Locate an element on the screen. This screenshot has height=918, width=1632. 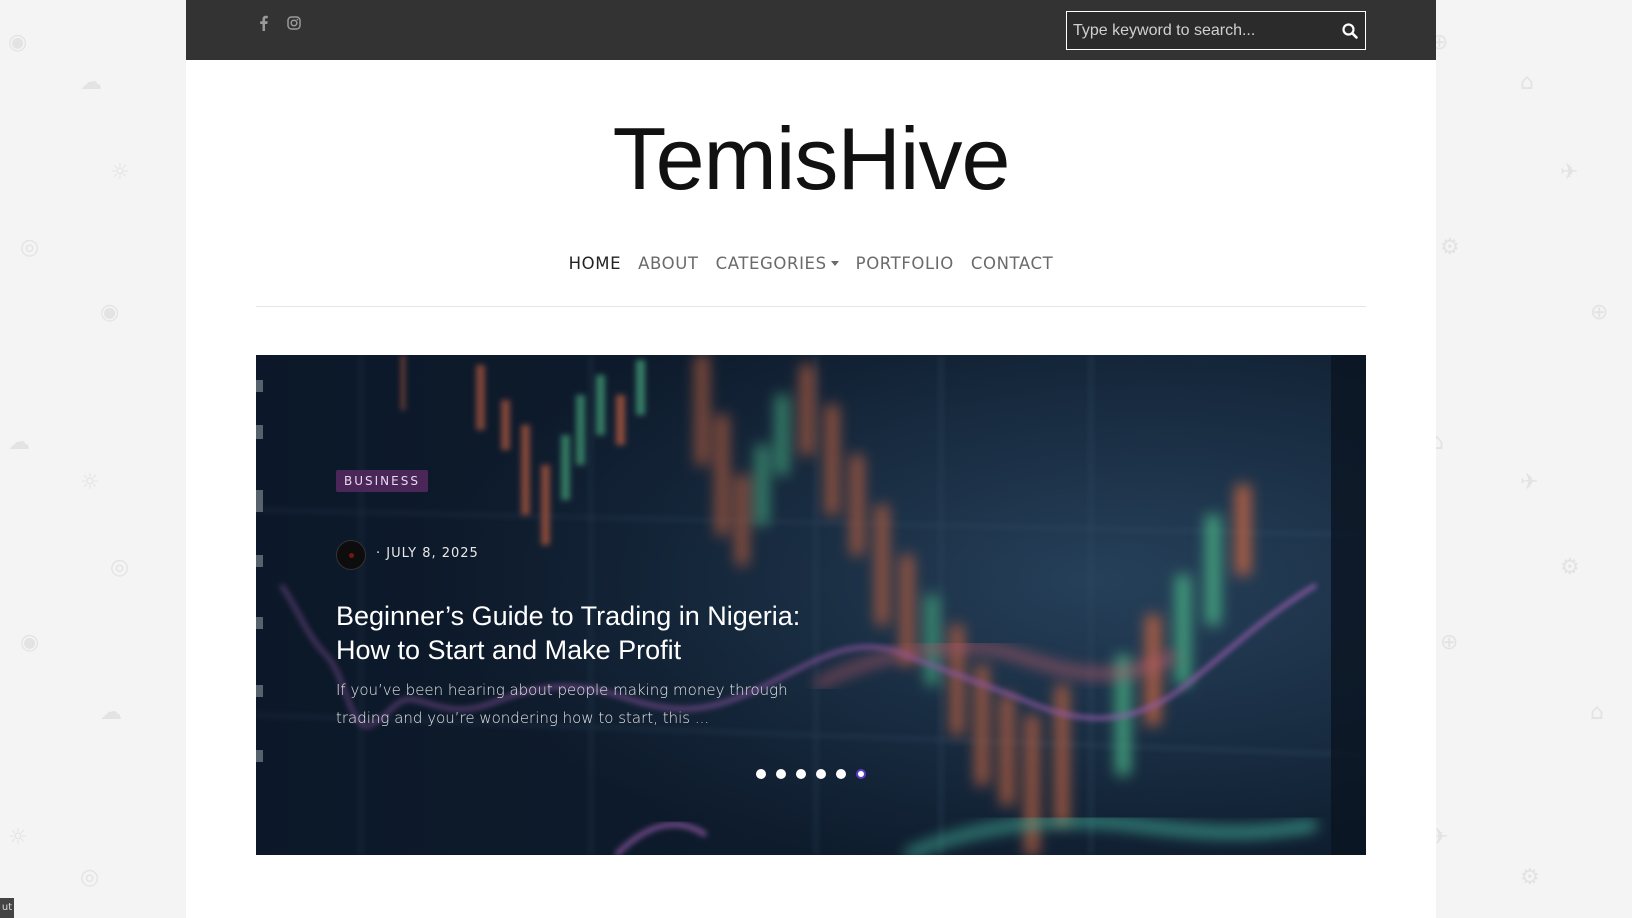
nav-item-contact: CONTACT is located at coordinates (1012, 263).